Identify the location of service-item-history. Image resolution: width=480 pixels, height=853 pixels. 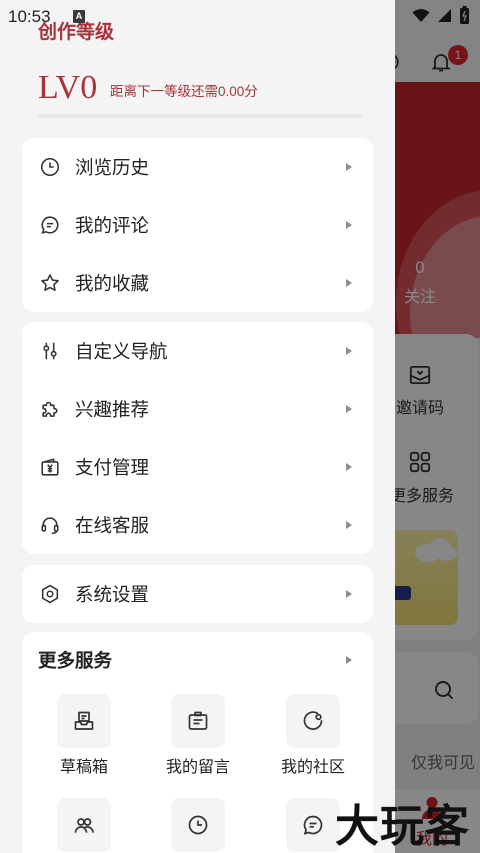
(198, 825).